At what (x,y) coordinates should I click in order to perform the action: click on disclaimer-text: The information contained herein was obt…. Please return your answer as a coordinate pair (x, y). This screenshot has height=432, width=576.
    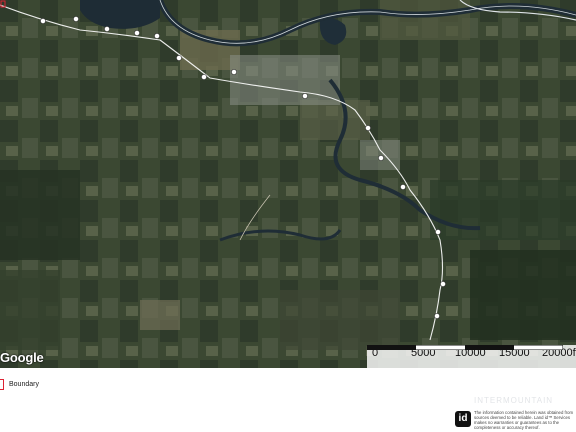
    Looking at the image, I should click on (524, 420).